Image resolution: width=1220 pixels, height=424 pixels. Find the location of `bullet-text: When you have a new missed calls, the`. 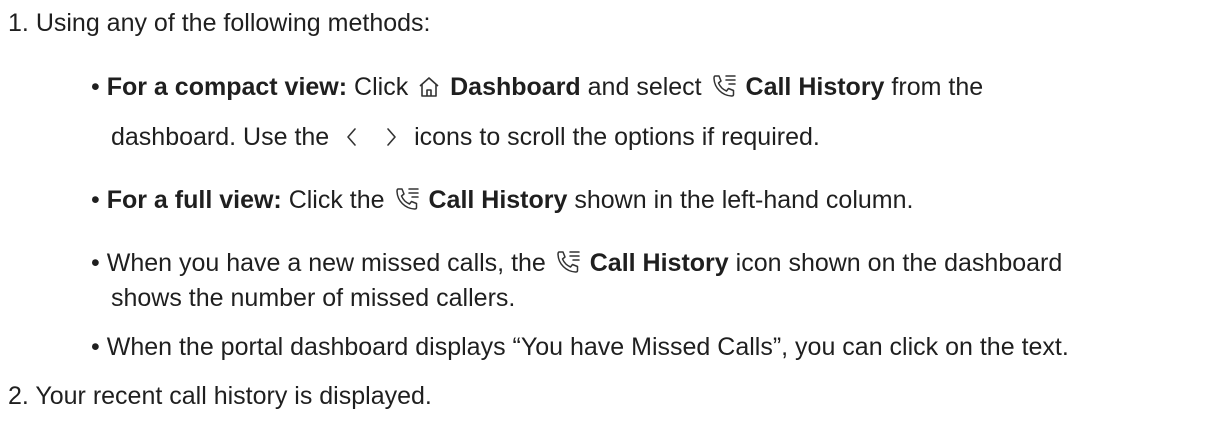

bullet-text: When you have a new missed calls, the is located at coordinates (326, 263).